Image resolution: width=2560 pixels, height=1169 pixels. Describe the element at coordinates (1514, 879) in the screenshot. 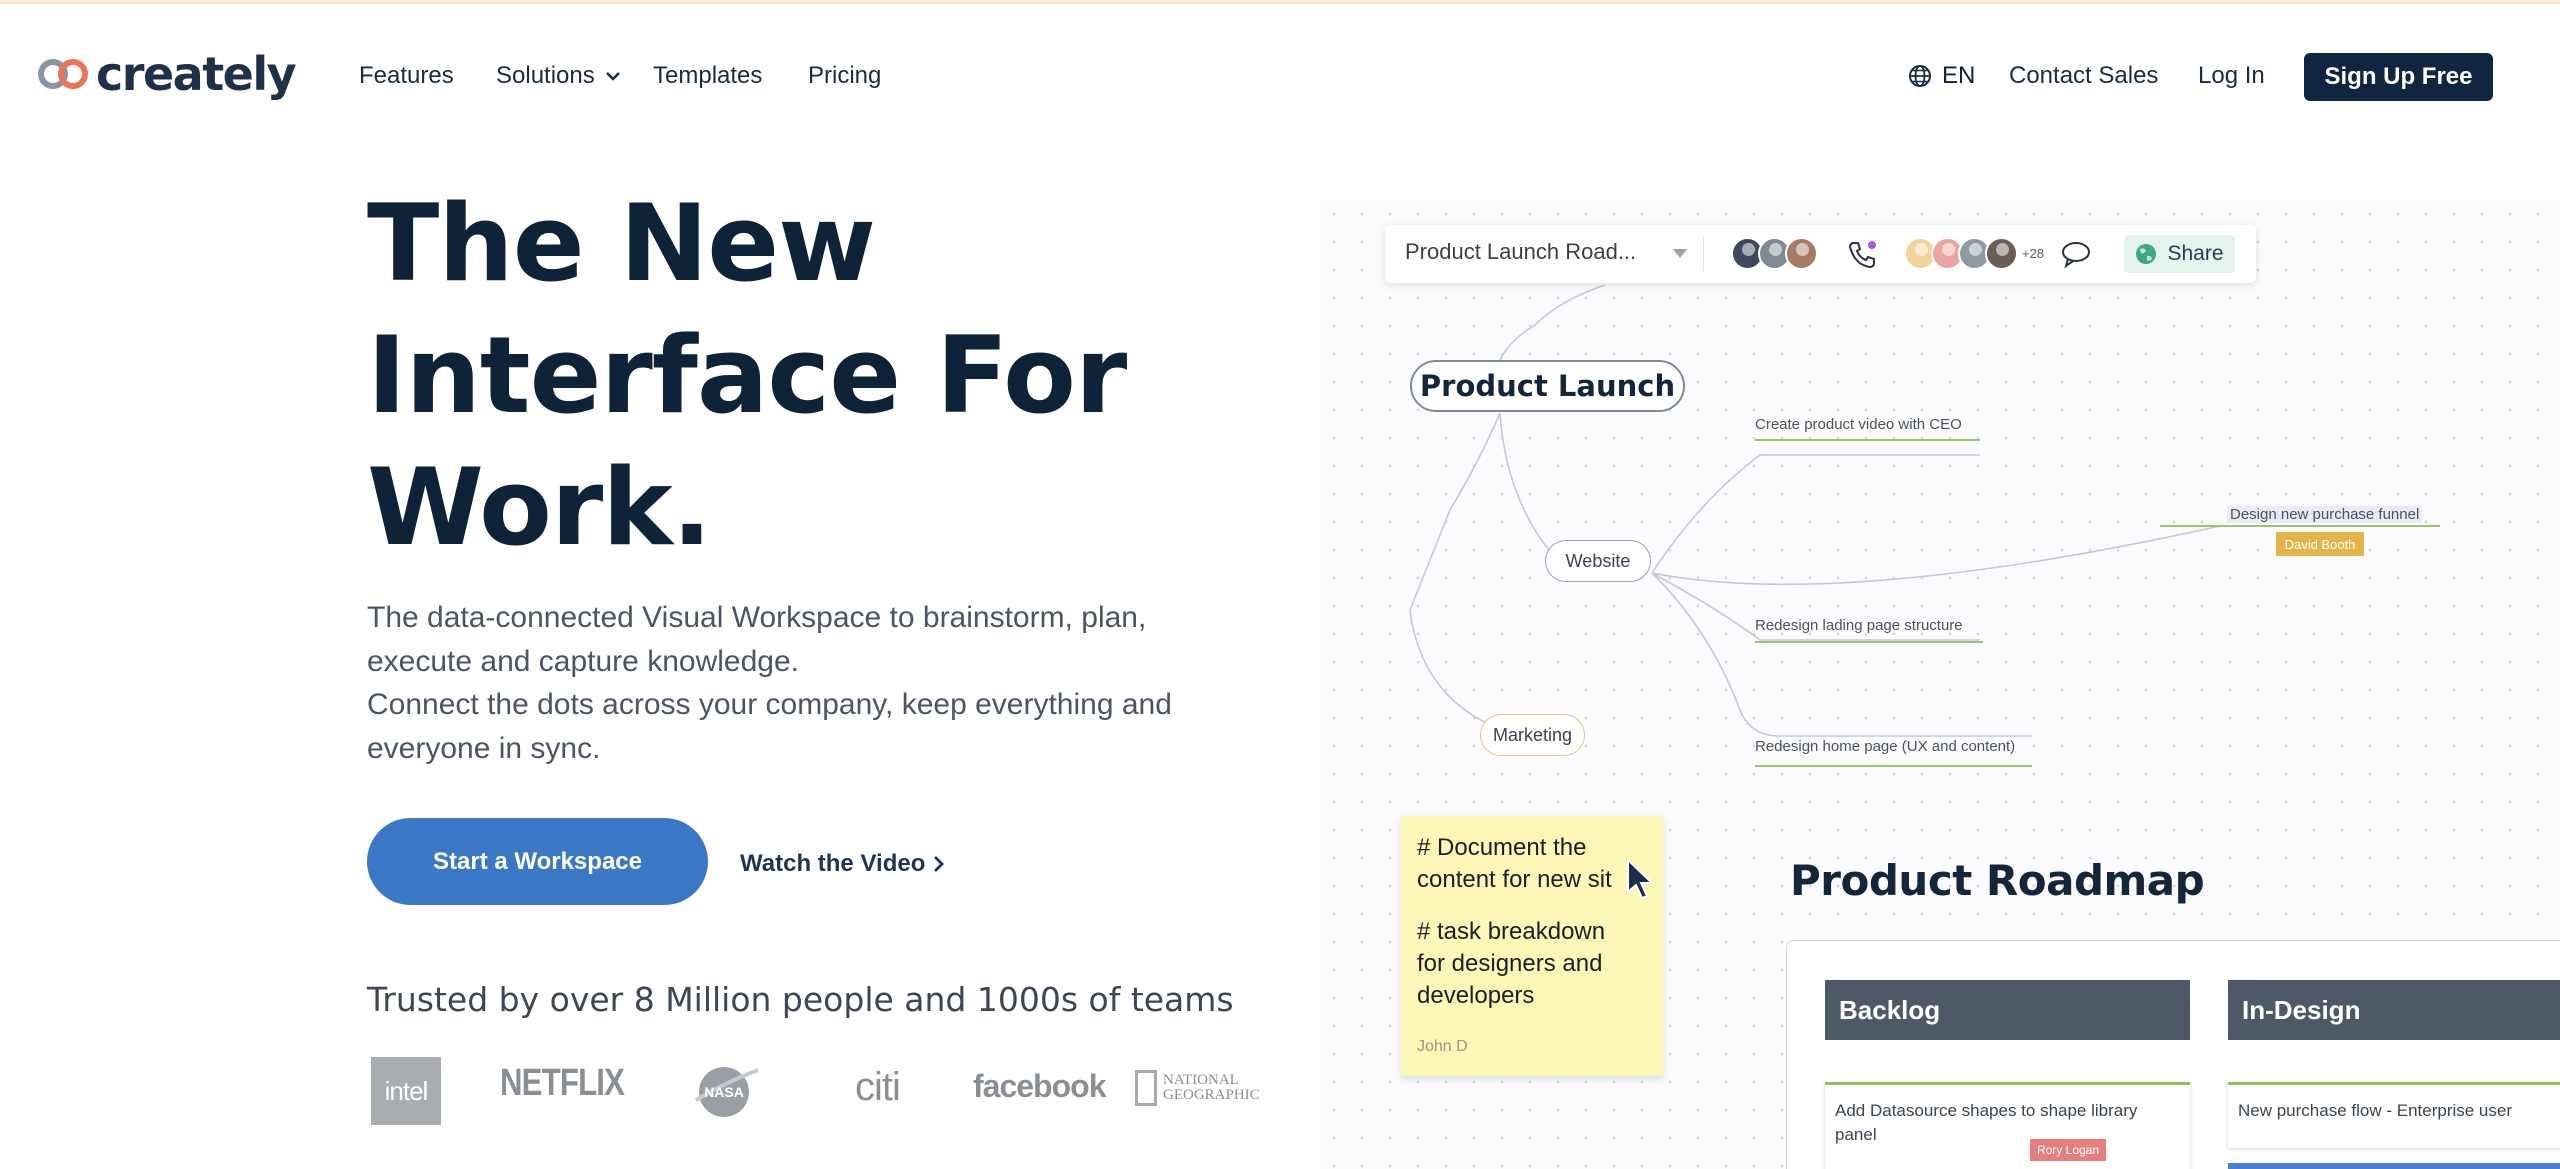

I see `sticky-note-line: content for new sit` at that location.